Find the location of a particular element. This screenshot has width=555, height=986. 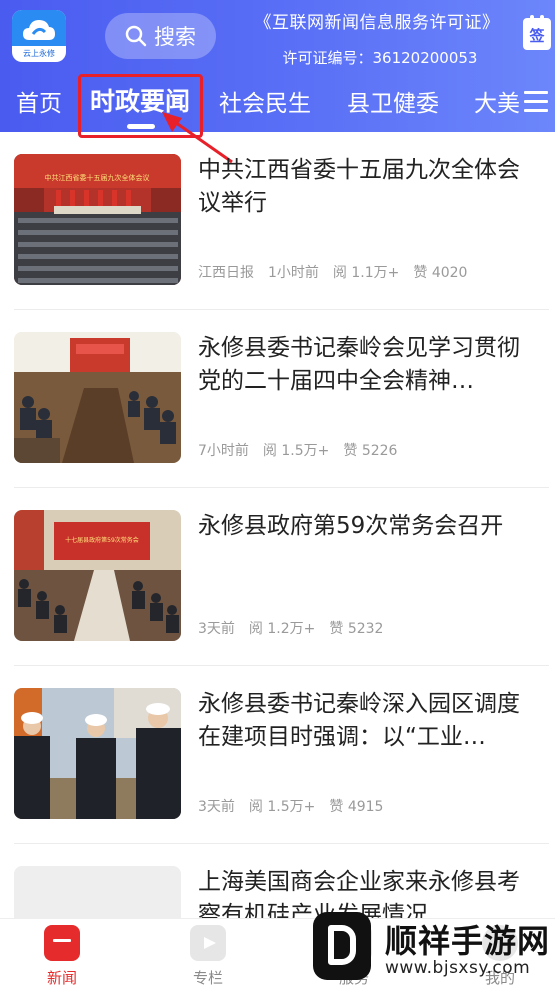

sign-in-button: 签 is located at coordinates (537, 32).